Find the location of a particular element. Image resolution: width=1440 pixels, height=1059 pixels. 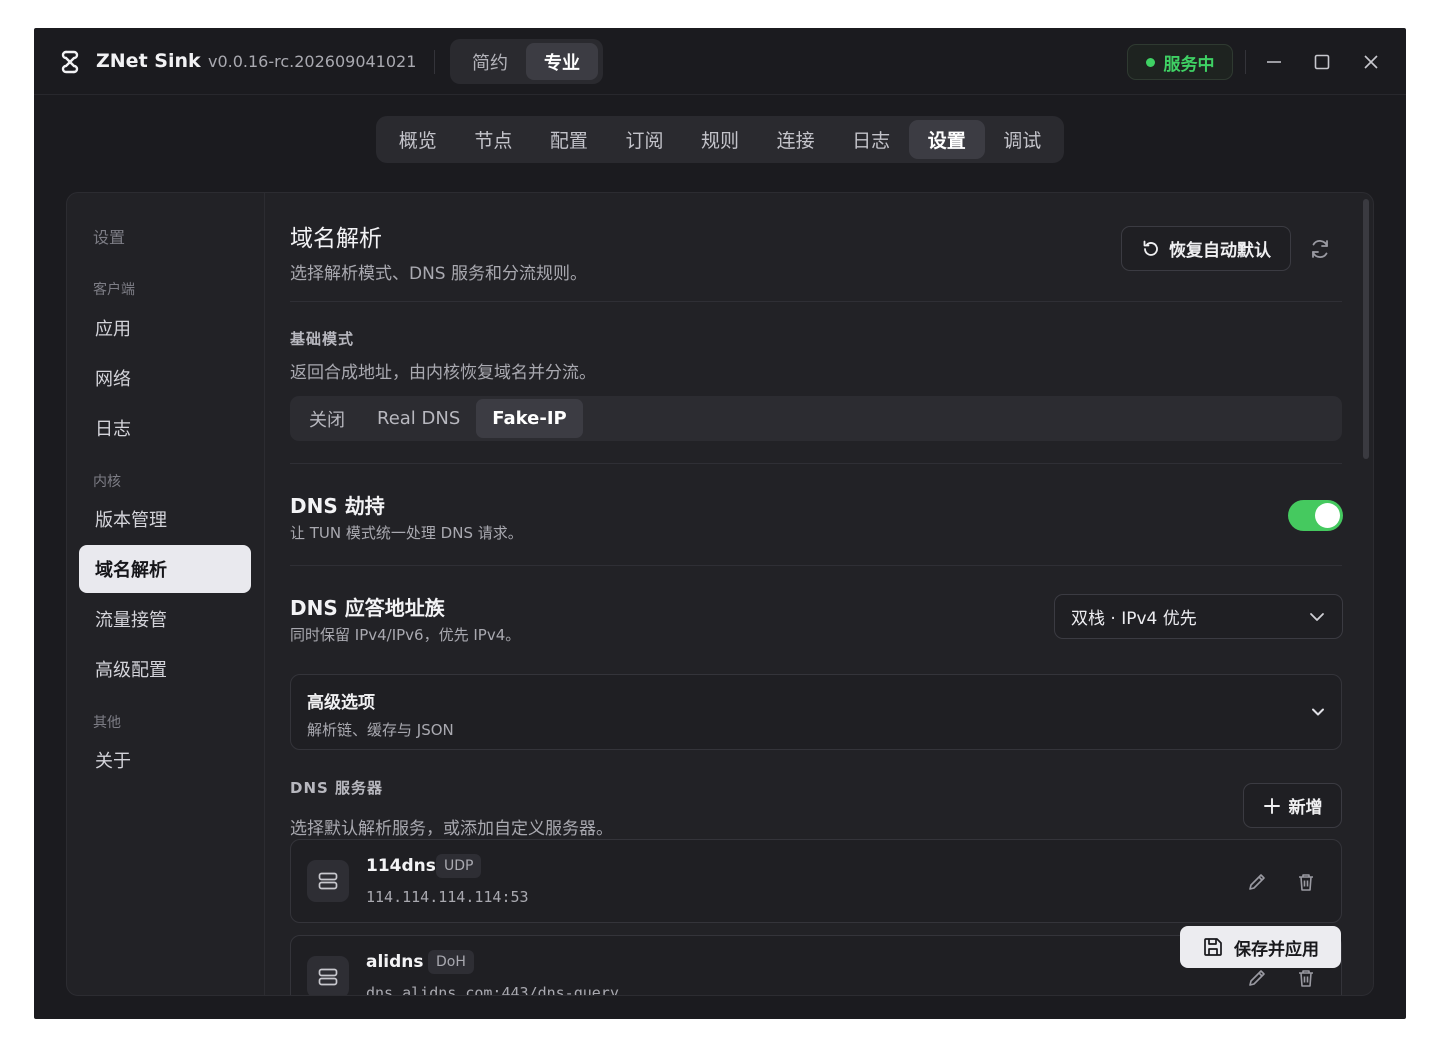

server-protocol-badge: DoH is located at coordinates (451, 962).